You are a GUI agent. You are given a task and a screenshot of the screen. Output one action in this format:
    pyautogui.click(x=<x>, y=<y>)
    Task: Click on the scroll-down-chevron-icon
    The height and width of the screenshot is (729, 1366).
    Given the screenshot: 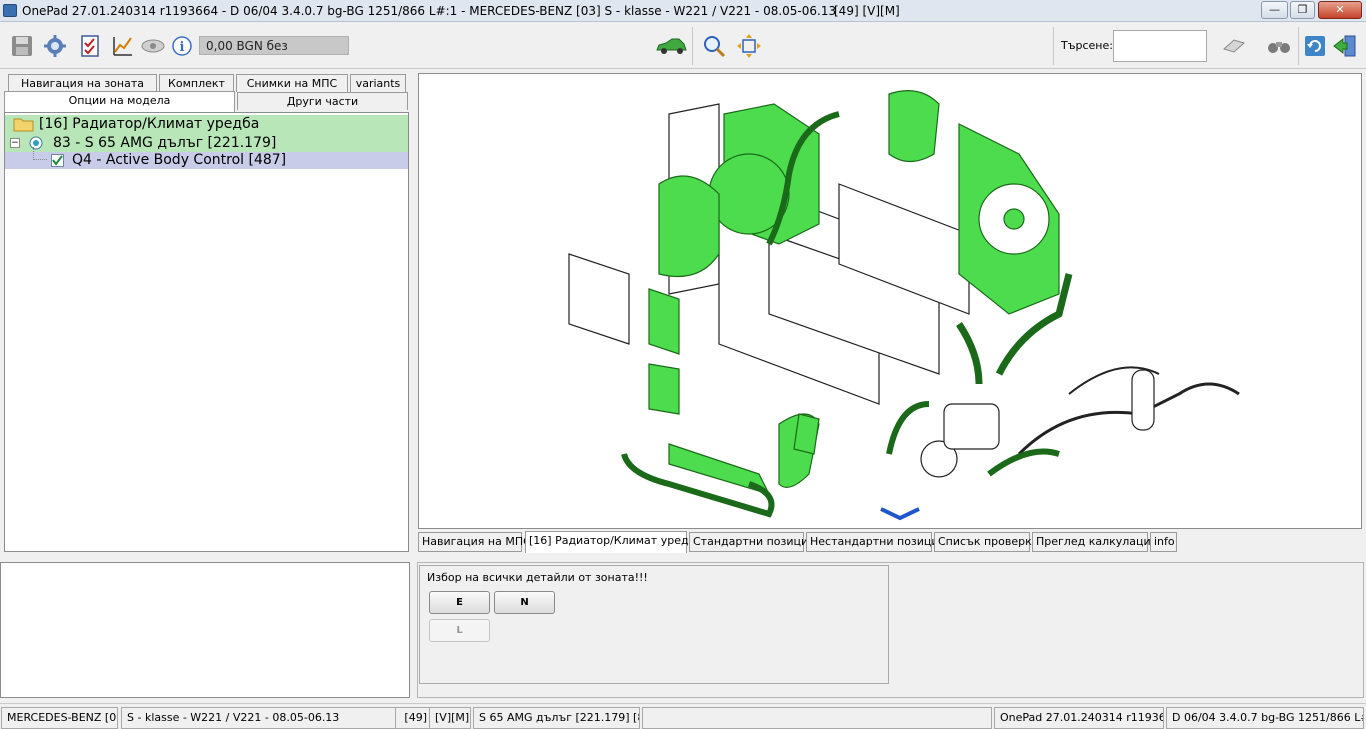 What is the action you would take?
    pyautogui.click(x=900, y=514)
    